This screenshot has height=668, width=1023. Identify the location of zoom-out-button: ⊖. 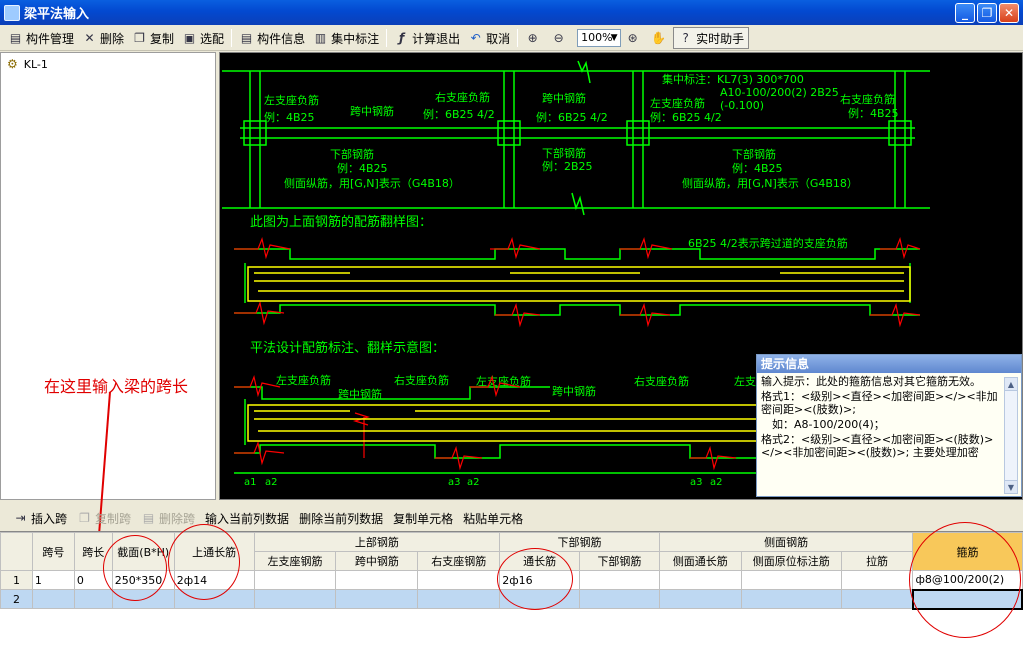
(560, 38).